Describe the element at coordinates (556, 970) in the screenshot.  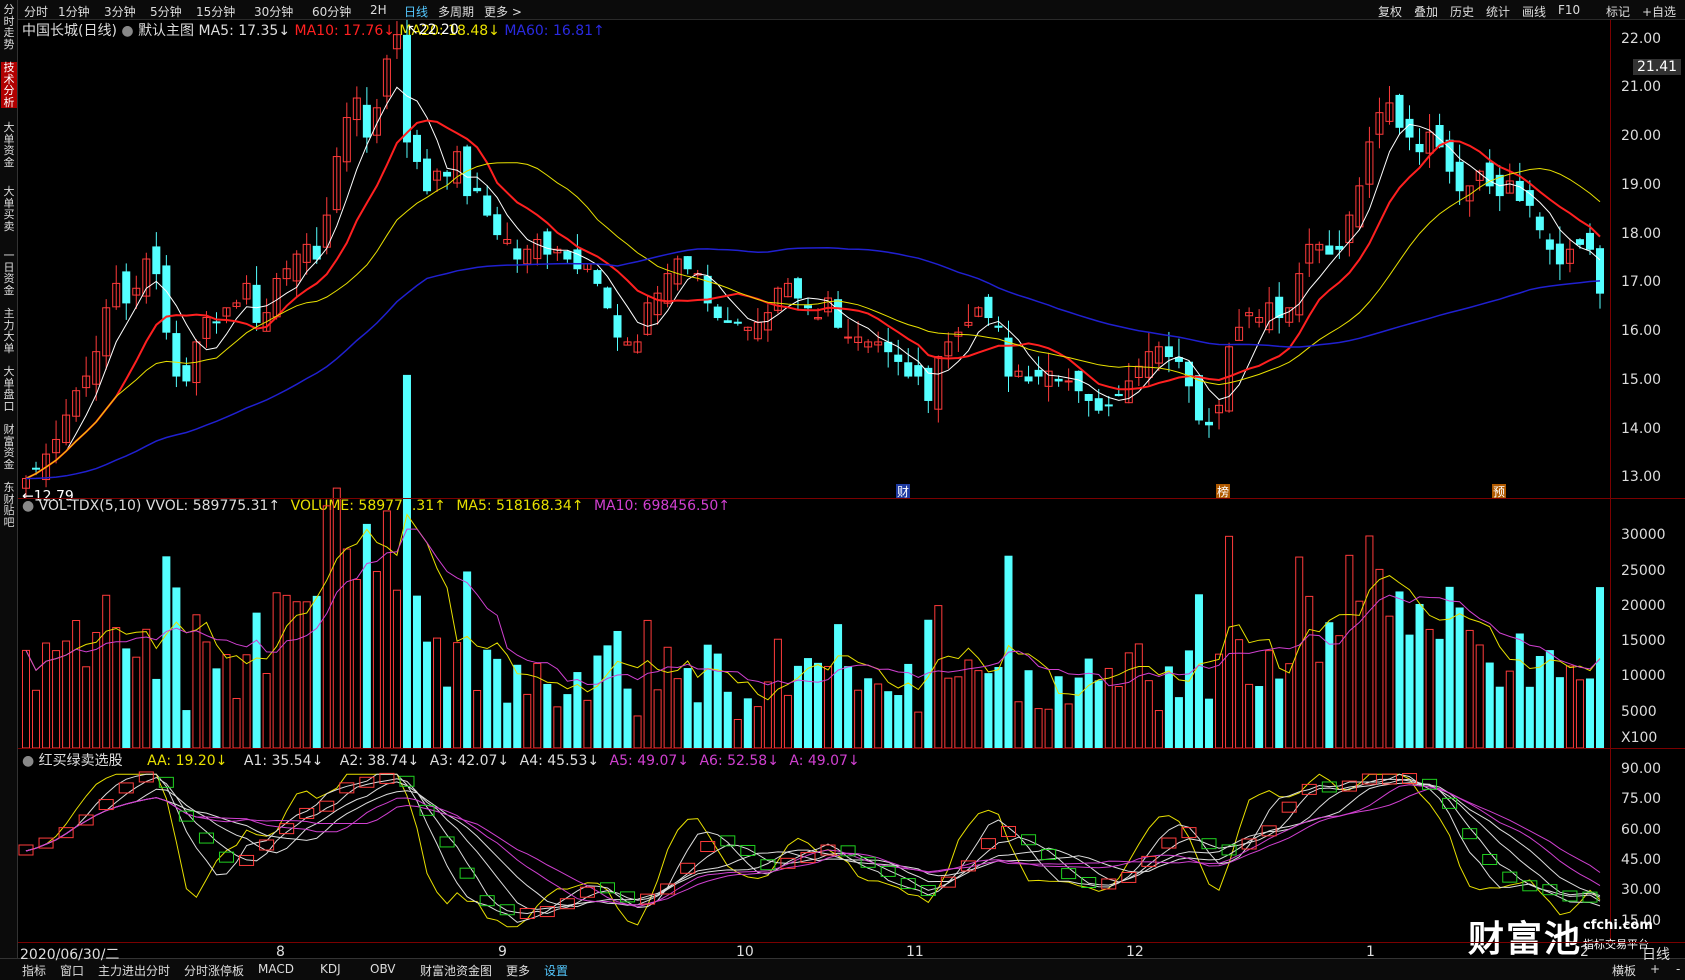
I see `bottom-tab-9: 设置` at that location.